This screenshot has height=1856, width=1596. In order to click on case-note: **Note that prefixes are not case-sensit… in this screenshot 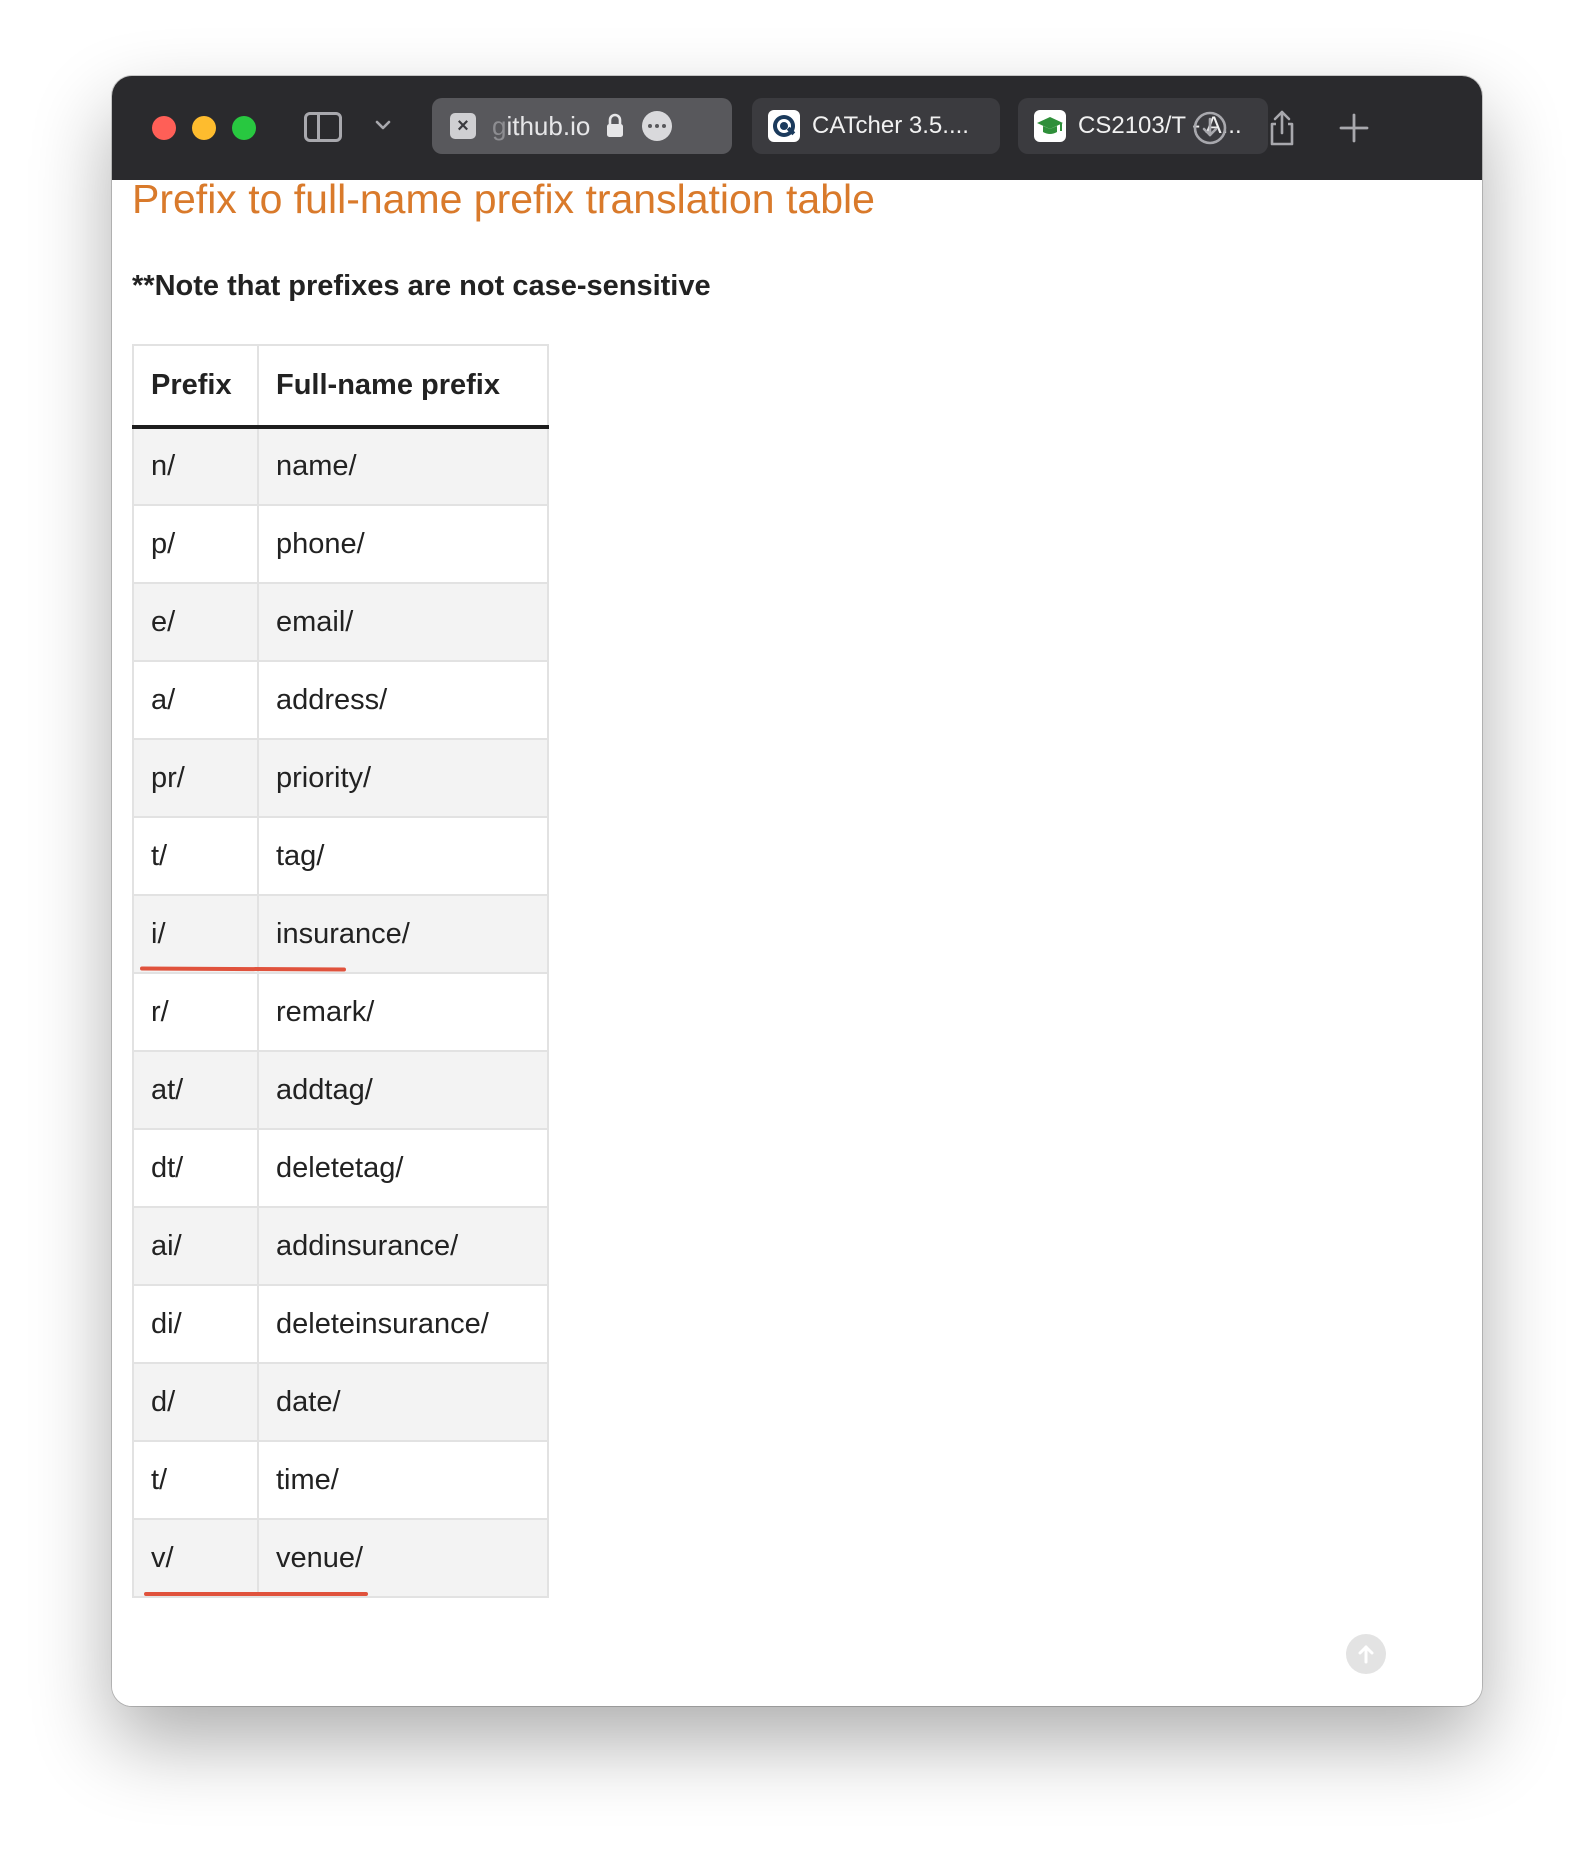, I will do `click(421, 286)`.